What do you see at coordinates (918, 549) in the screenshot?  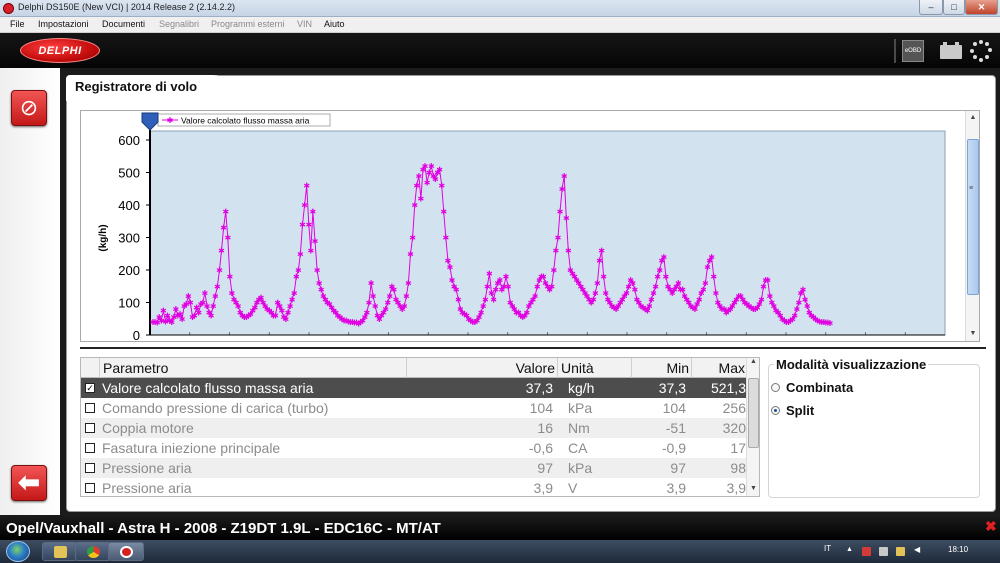 I see `tray-volume-icon: ◀` at bounding box center [918, 549].